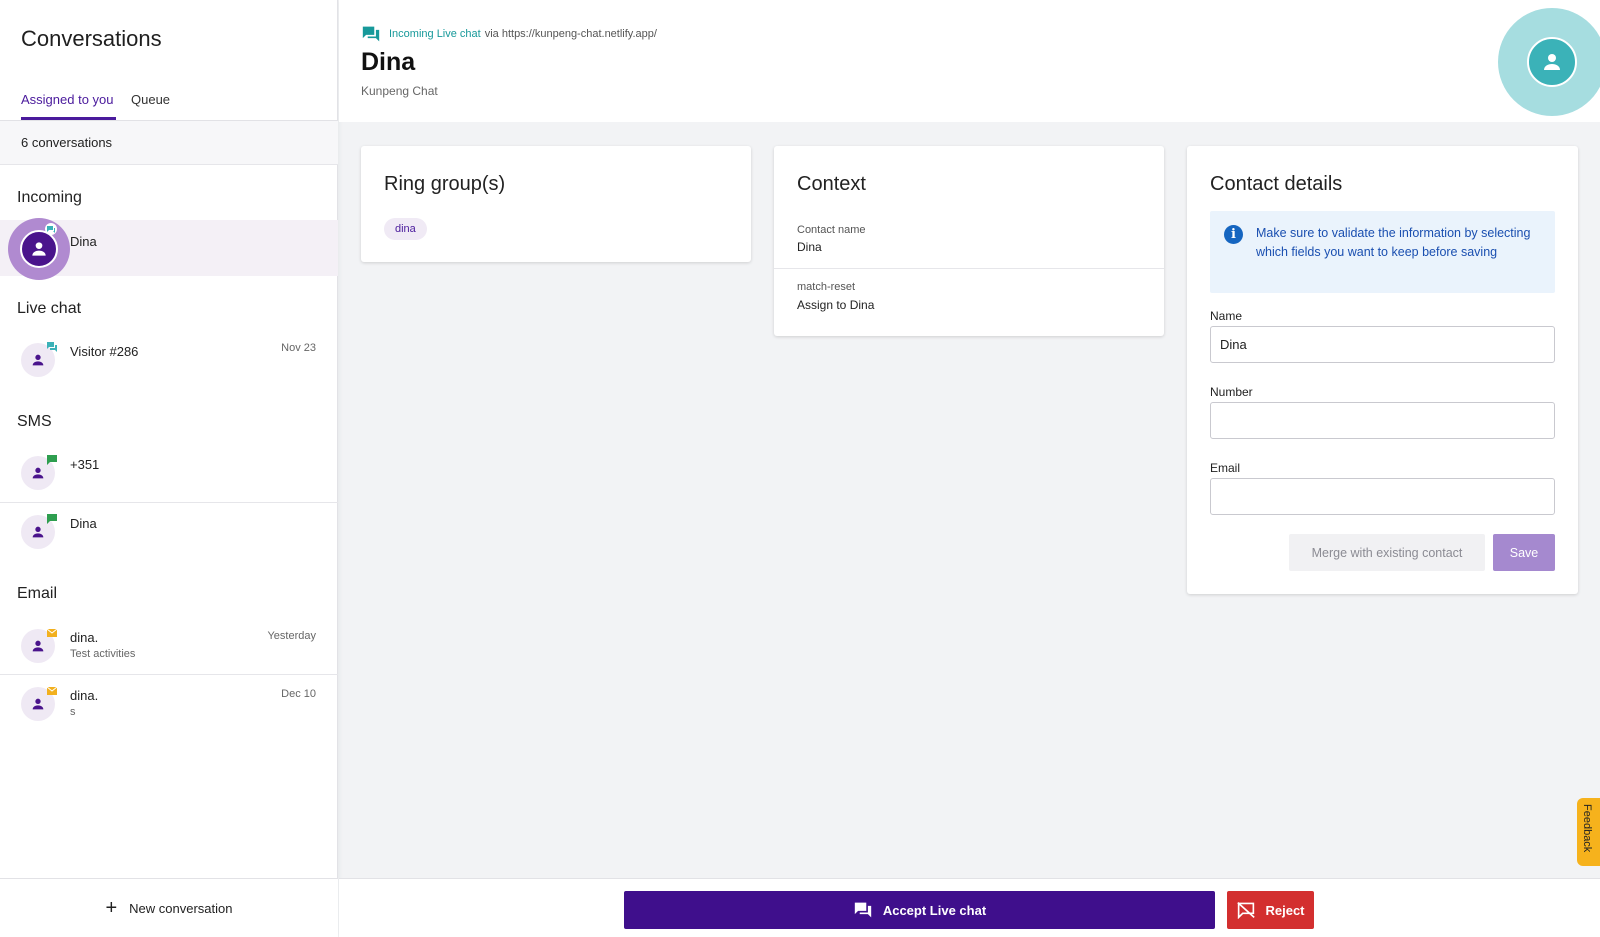 The height and width of the screenshot is (937, 1600). I want to click on section-title-incoming: Incoming, so click(49, 197).